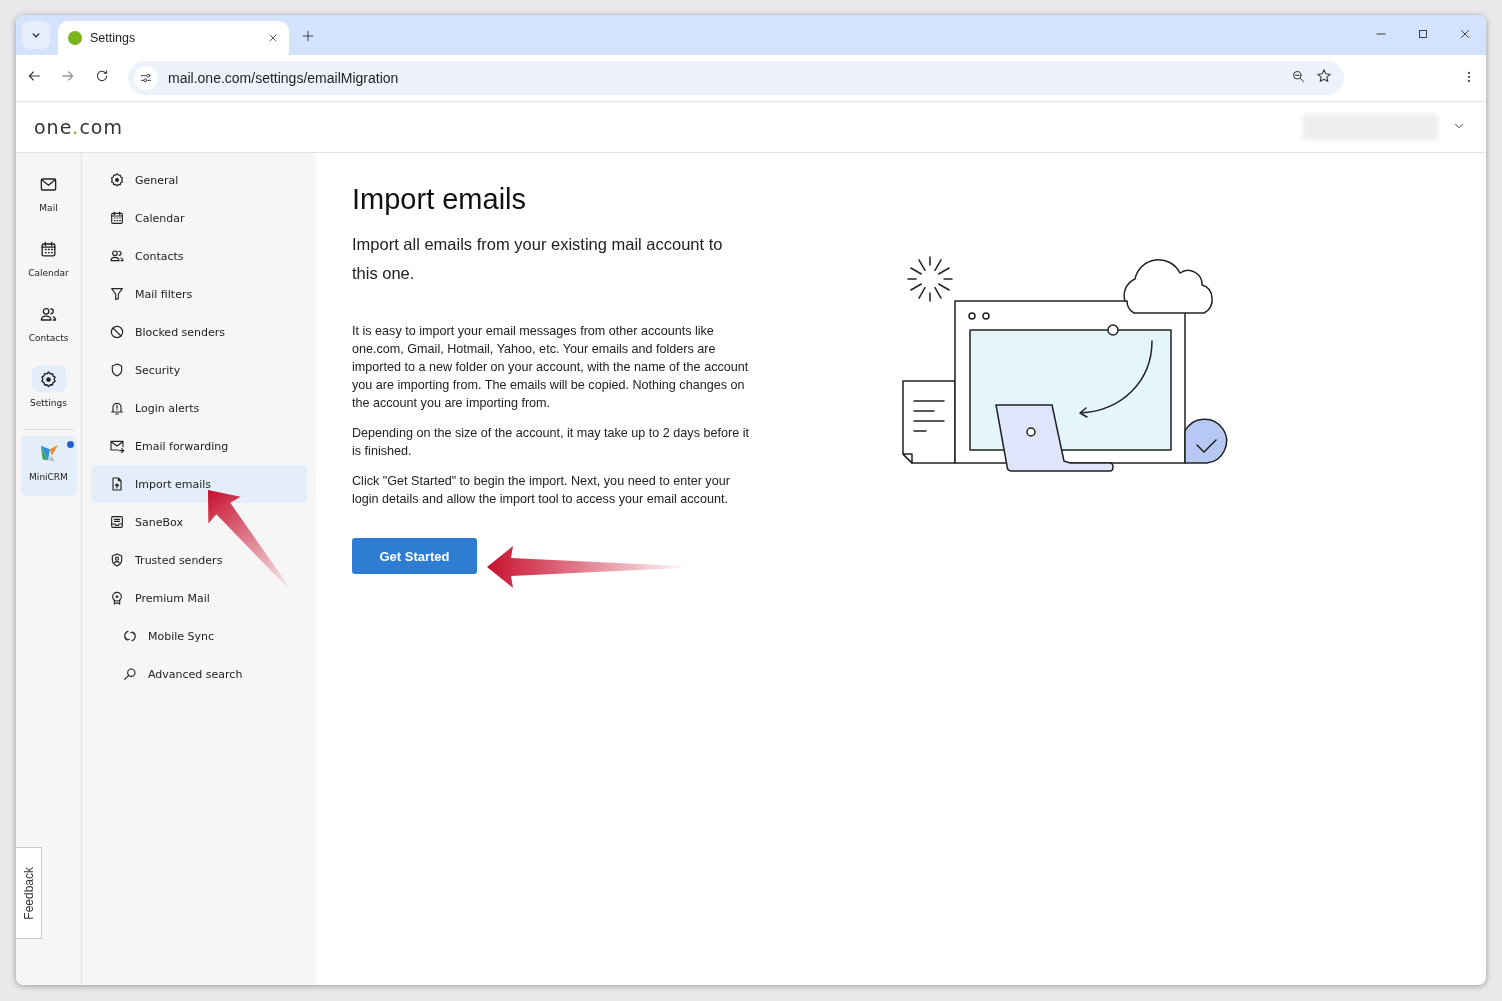 The width and height of the screenshot is (1502, 1001). I want to click on address-bar: mail.one.com/settings/emailMigration, so click(736, 78).